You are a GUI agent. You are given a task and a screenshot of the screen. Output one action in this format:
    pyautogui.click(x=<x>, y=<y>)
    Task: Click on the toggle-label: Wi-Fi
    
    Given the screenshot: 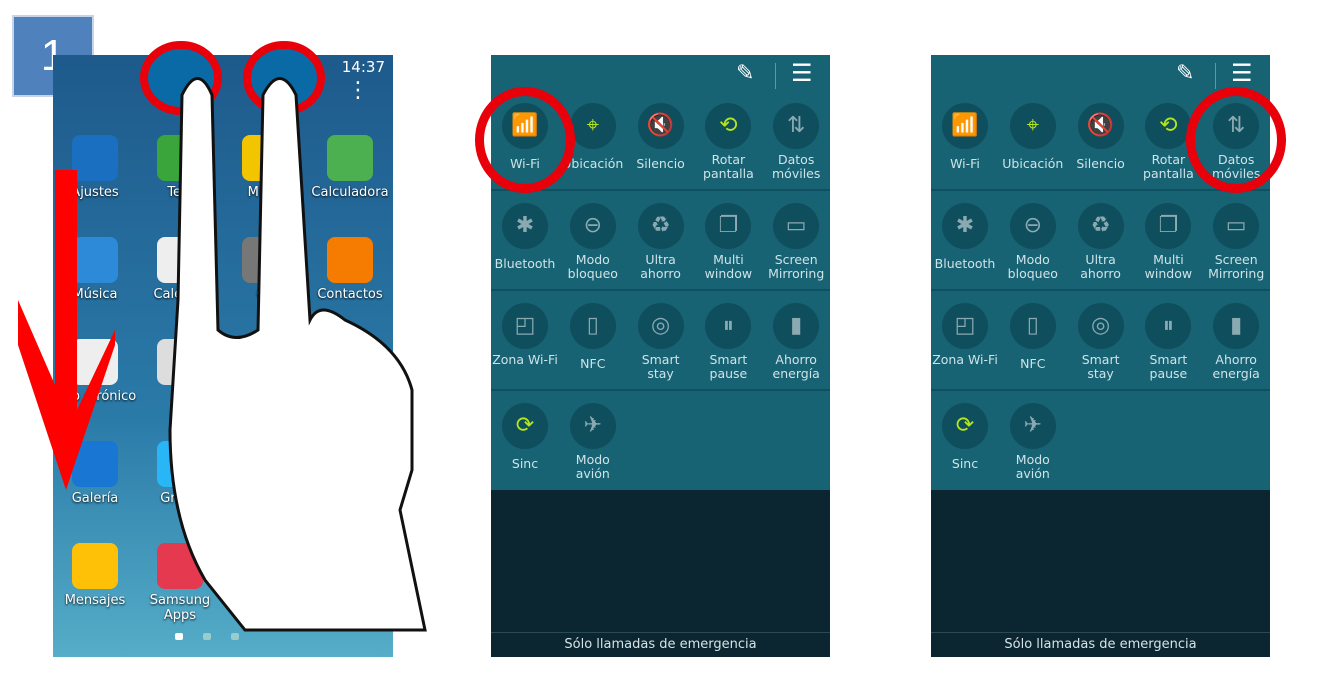 What is the action you would take?
    pyautogui.click(x=965, y=163)
    